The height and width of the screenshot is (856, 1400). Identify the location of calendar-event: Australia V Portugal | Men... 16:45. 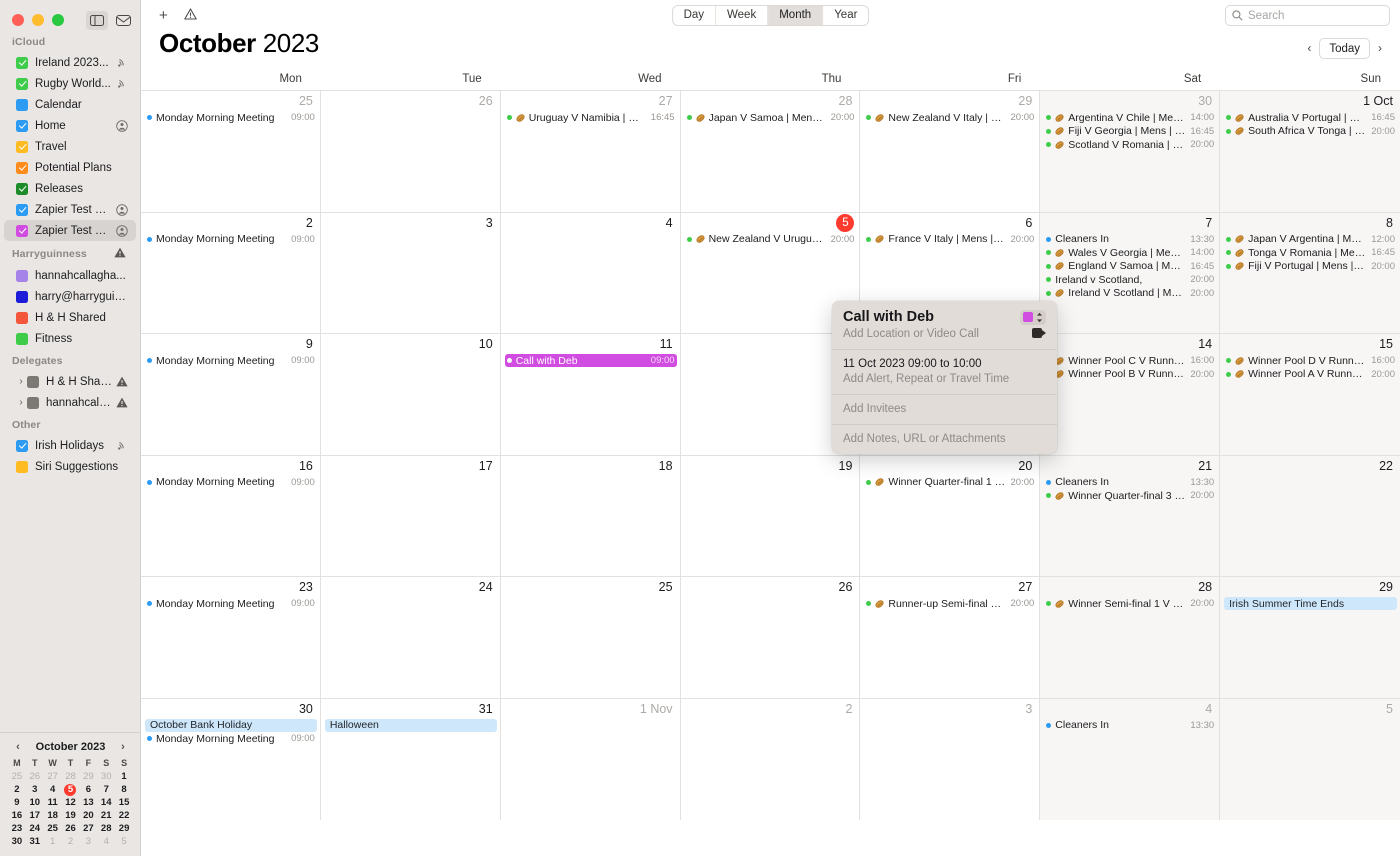
(1310, 117).